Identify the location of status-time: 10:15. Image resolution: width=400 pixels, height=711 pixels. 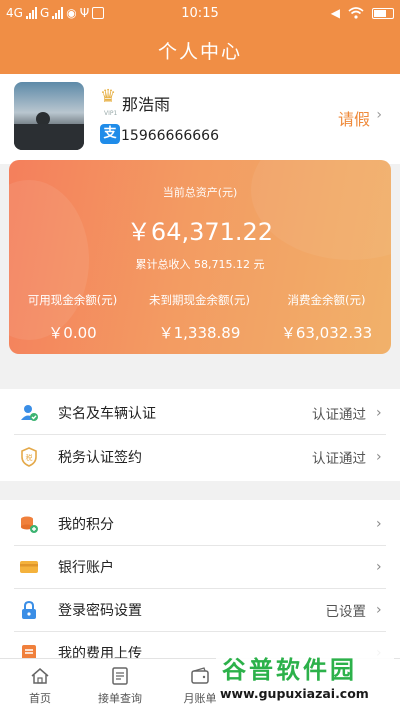
(200, 13).